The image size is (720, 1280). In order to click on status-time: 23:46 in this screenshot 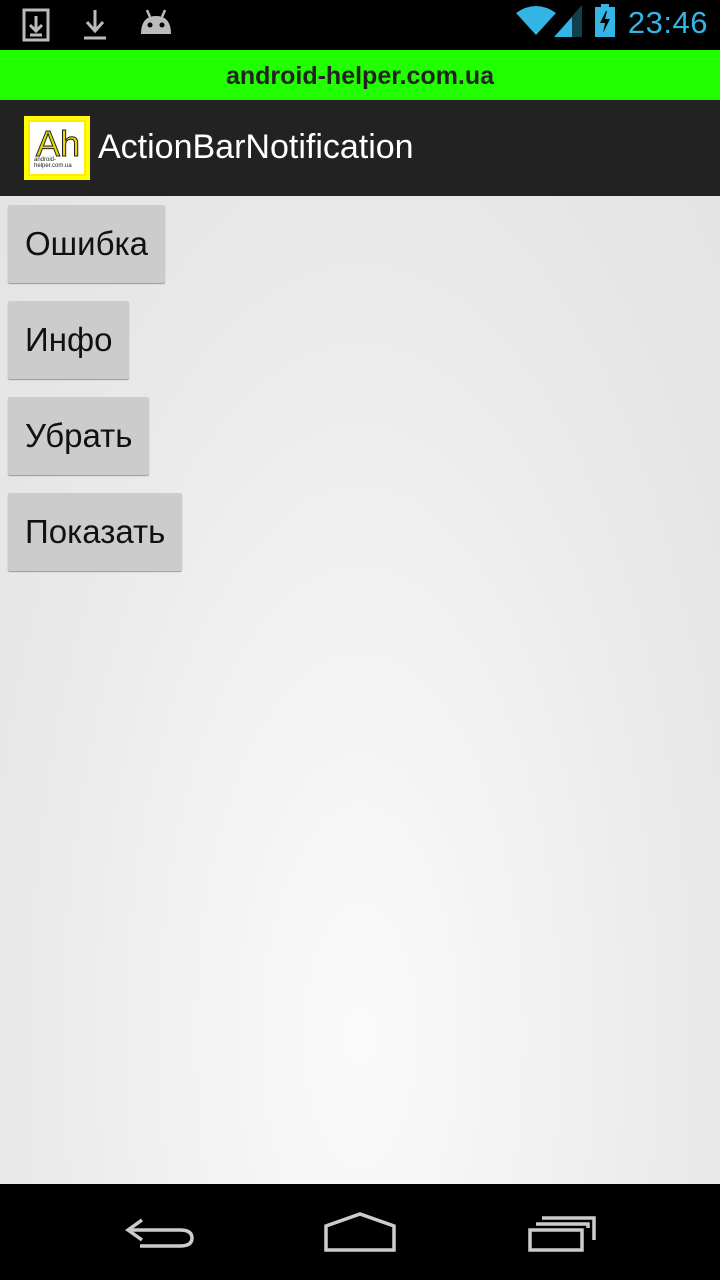, I will do `click(667, 22)`.